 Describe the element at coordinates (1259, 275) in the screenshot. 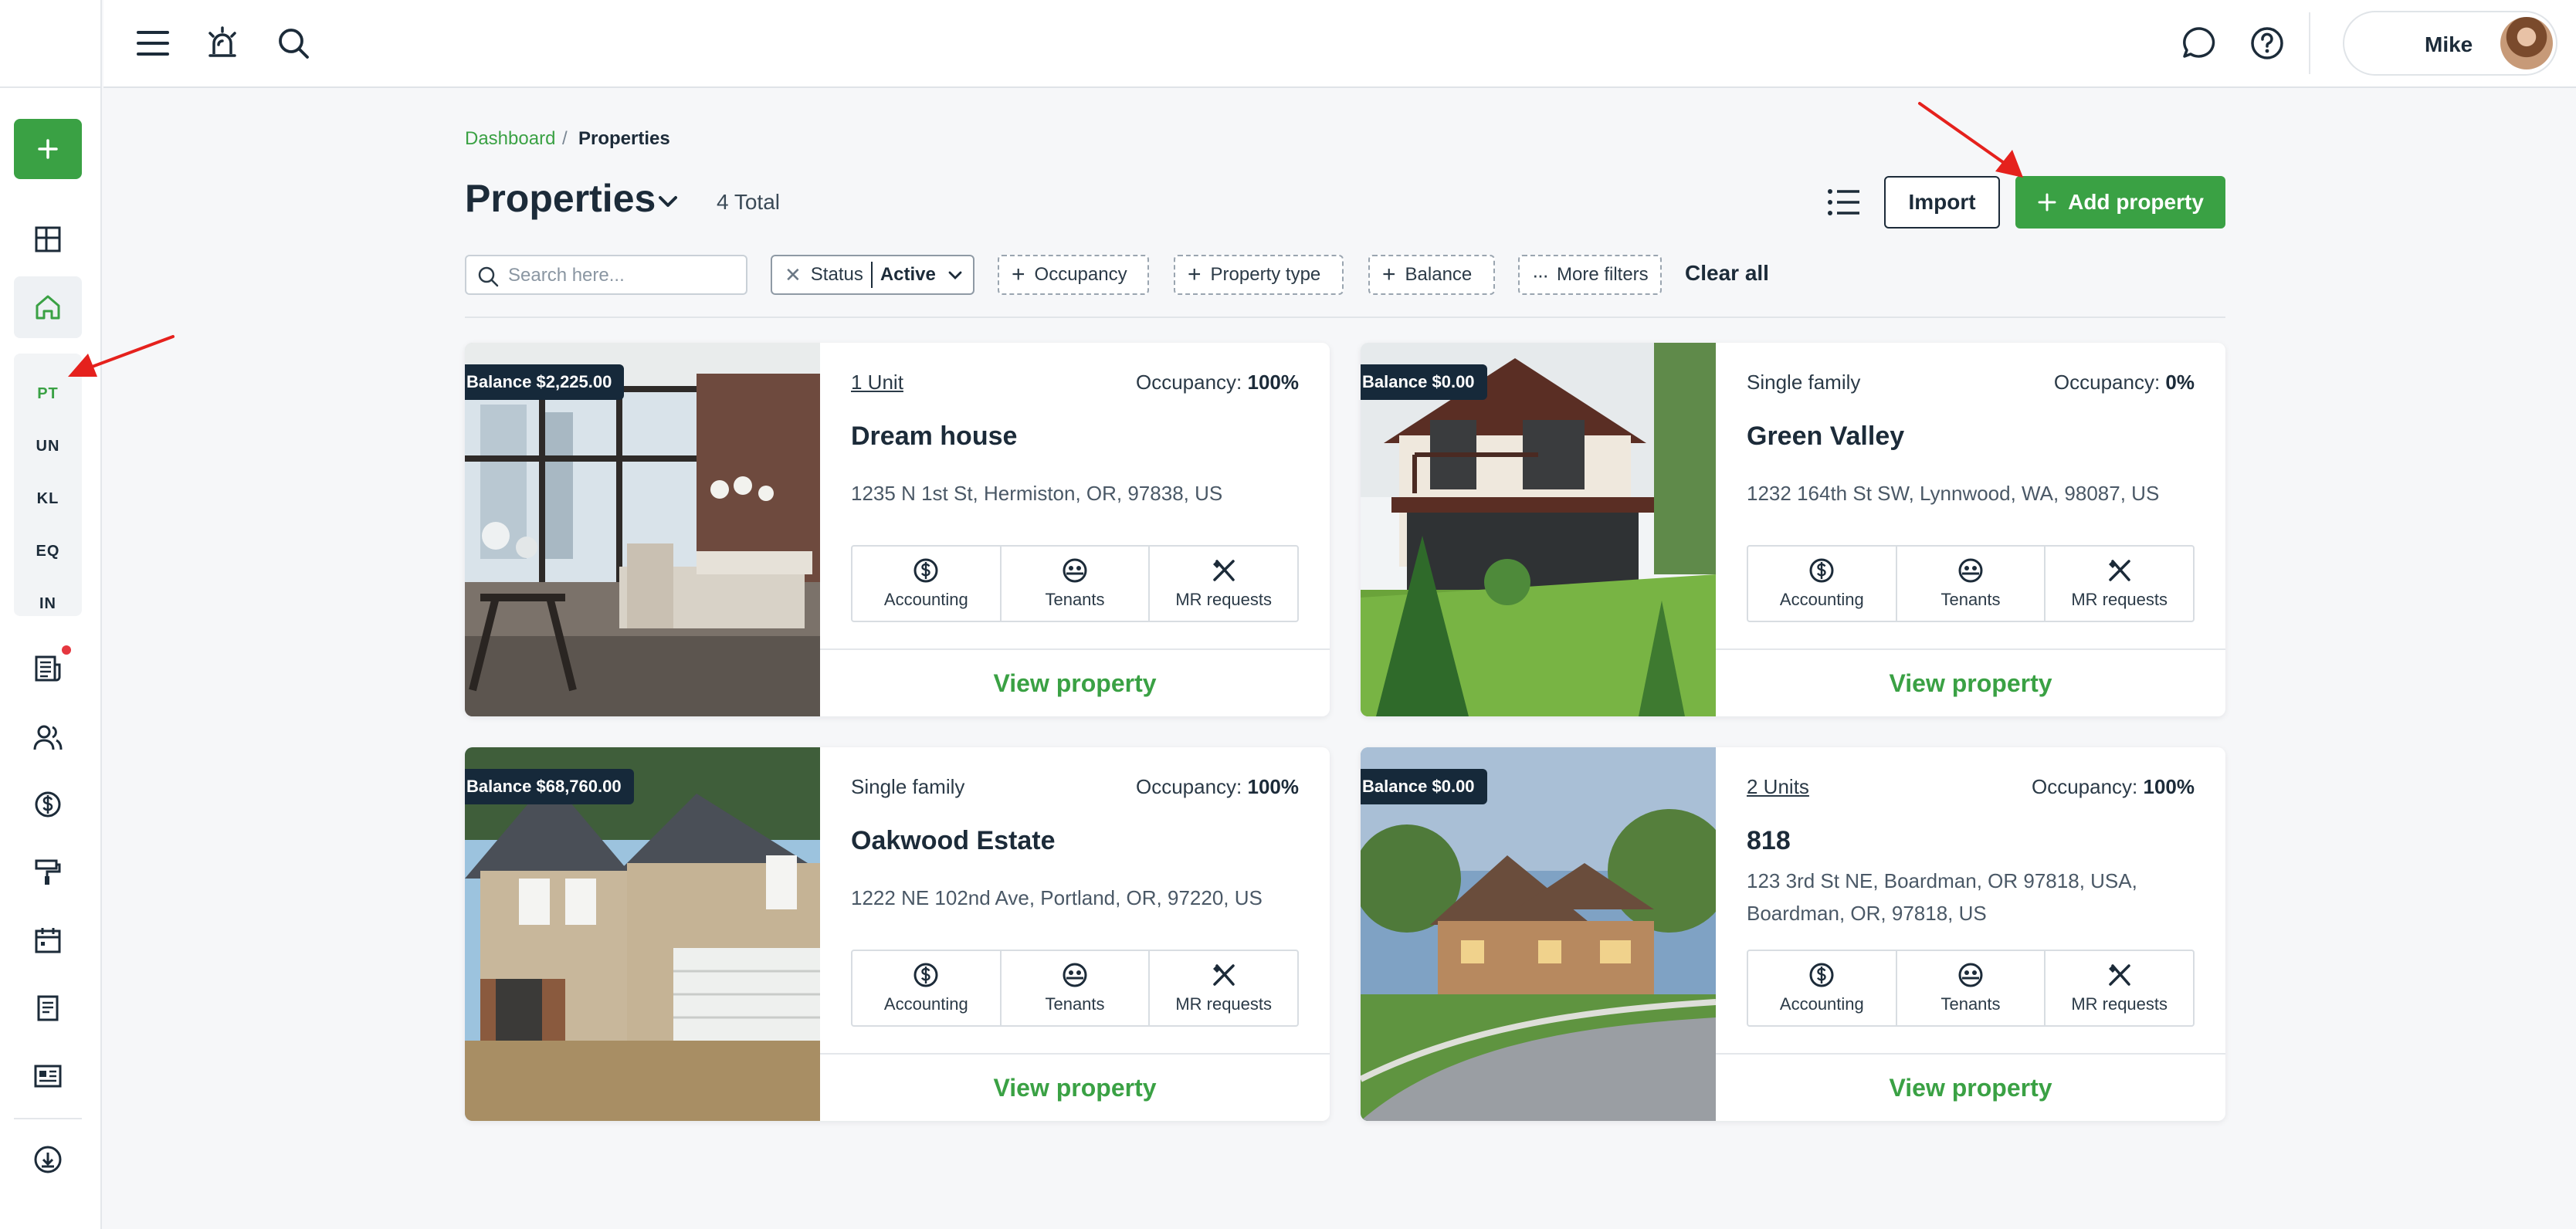

I see `property-type-filter-chip: + Property type` at that location.